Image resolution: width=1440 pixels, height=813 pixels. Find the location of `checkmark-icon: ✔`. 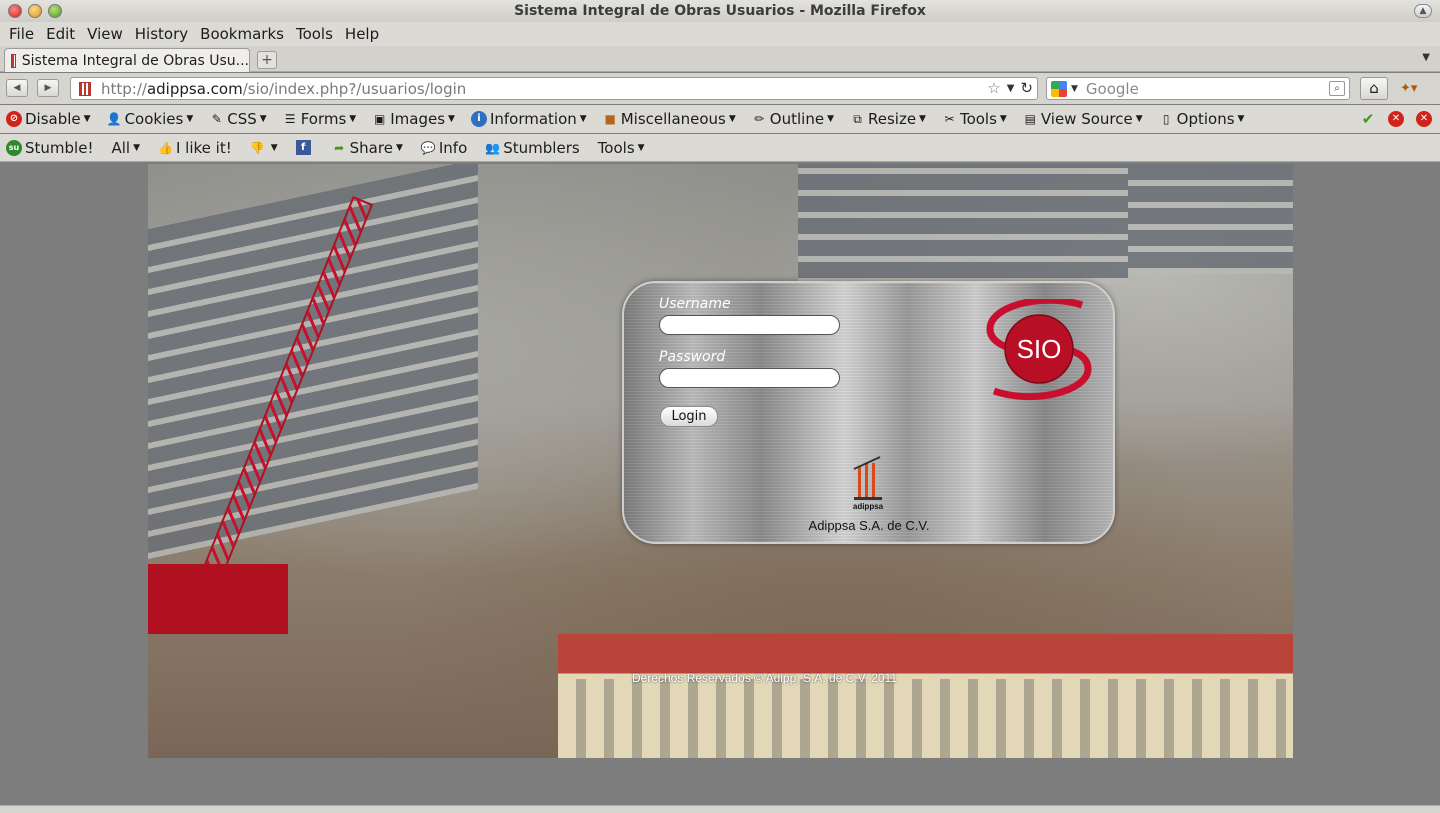

checkmark-icon: ✔ is located at coordinates (1368, 119).